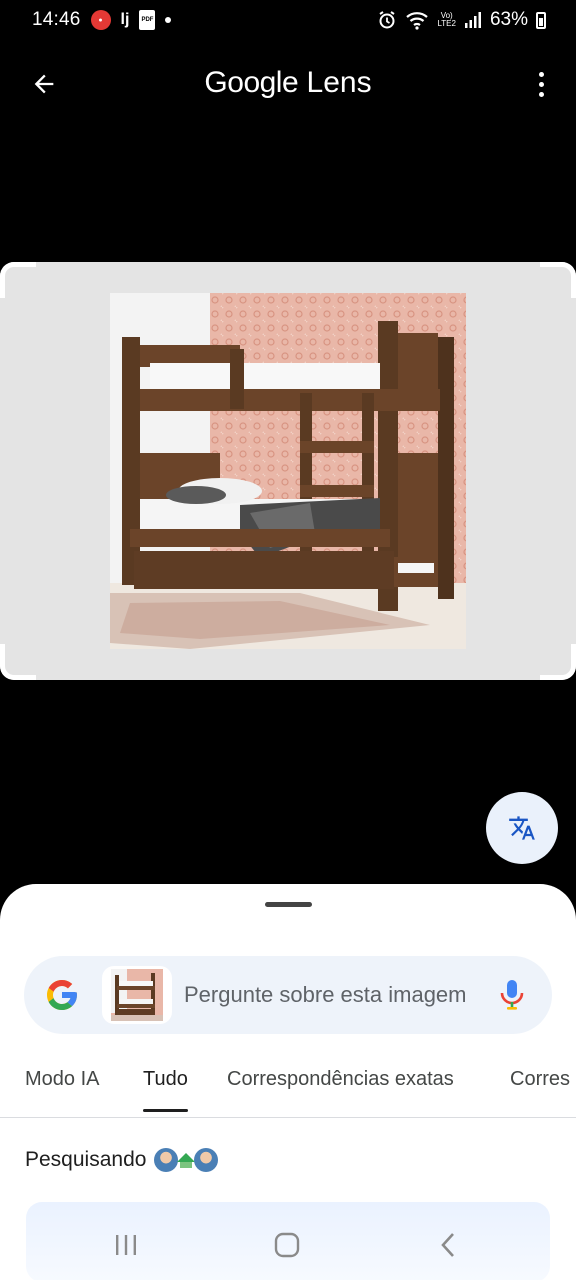 The height and width of the screenshot is (1280, 576). What do you see at coordinates (165, 1079) in the screenshot?
I see `tab-label: Tudo` at bounding box center [165, 1079].